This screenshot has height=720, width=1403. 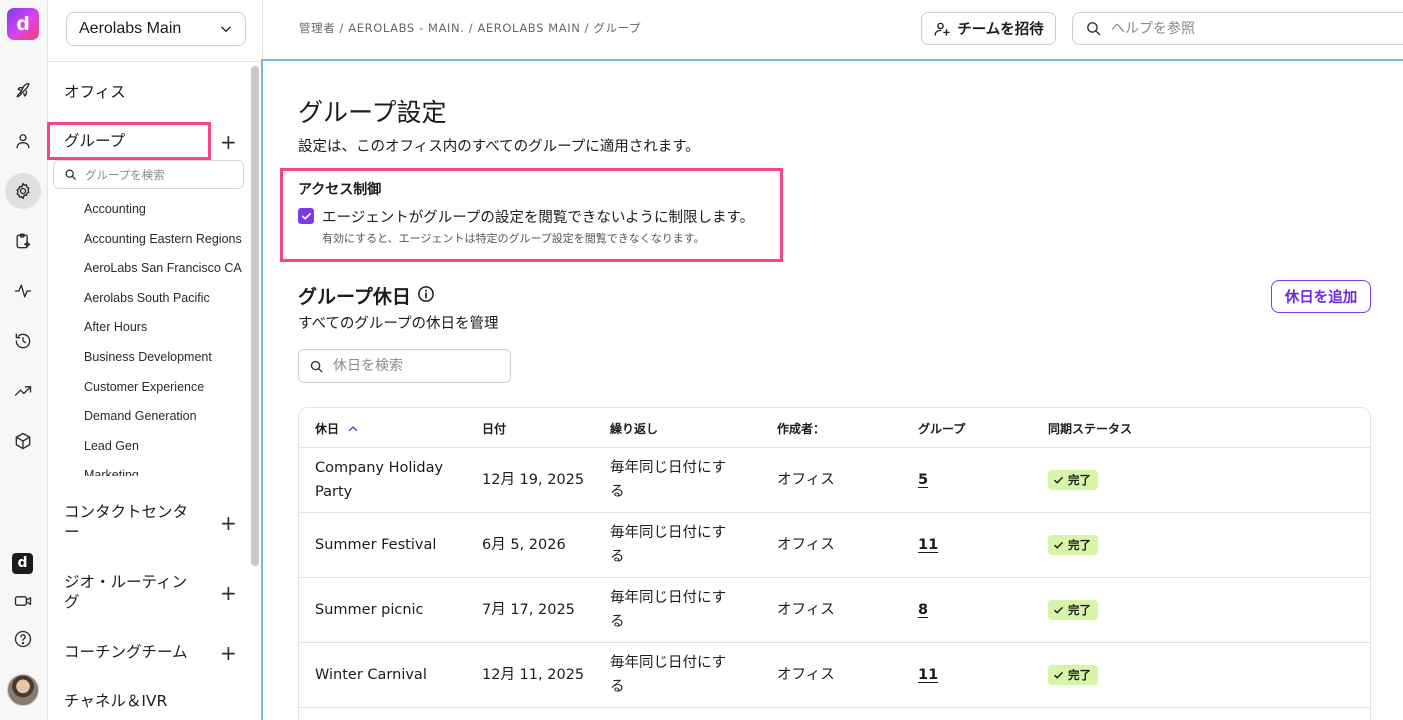 What do you see at coordinates (228, 653) in the screenshot?
I see `add-coaching-team-plus-icon: +` at bounding box center [228, 653].